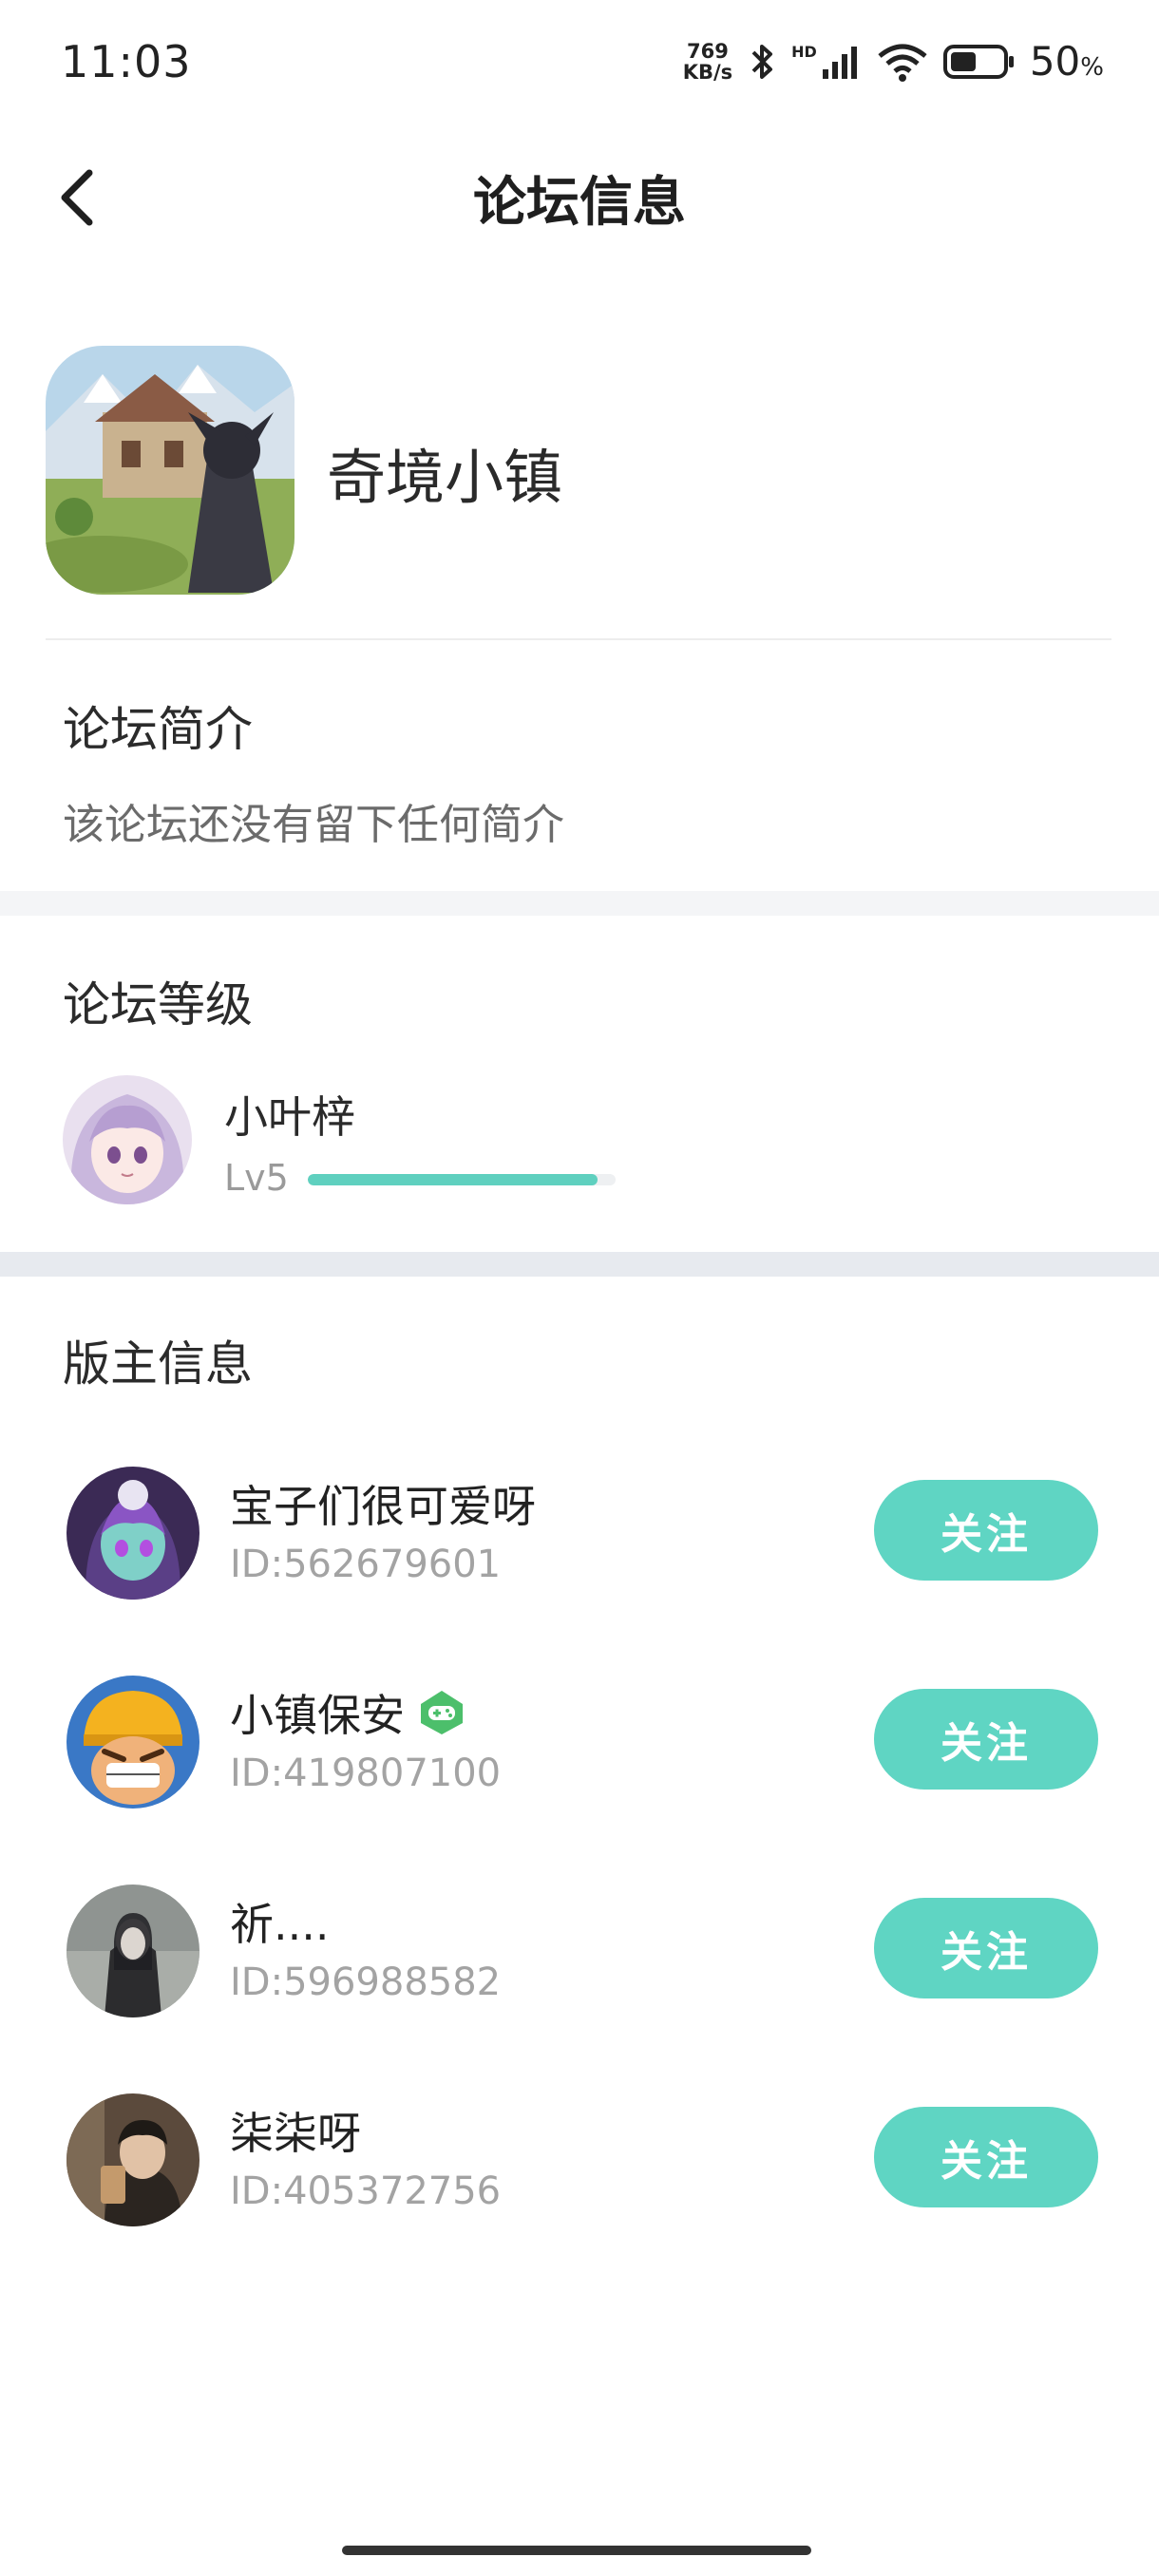  I want to click on battery-icon, so click(978, 61).